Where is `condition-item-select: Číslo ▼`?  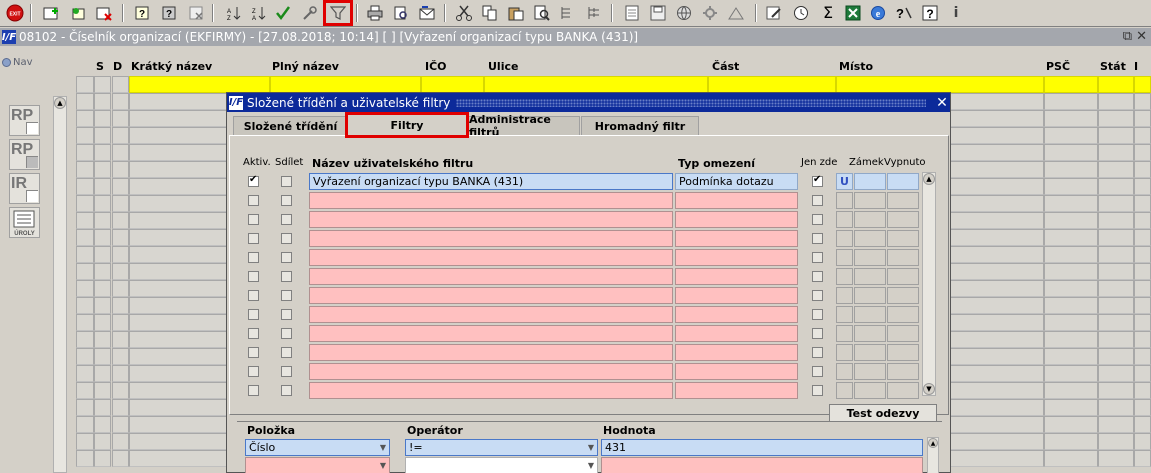 condition-item-select: Číslo ▼ is located at coordinates (317, 447).